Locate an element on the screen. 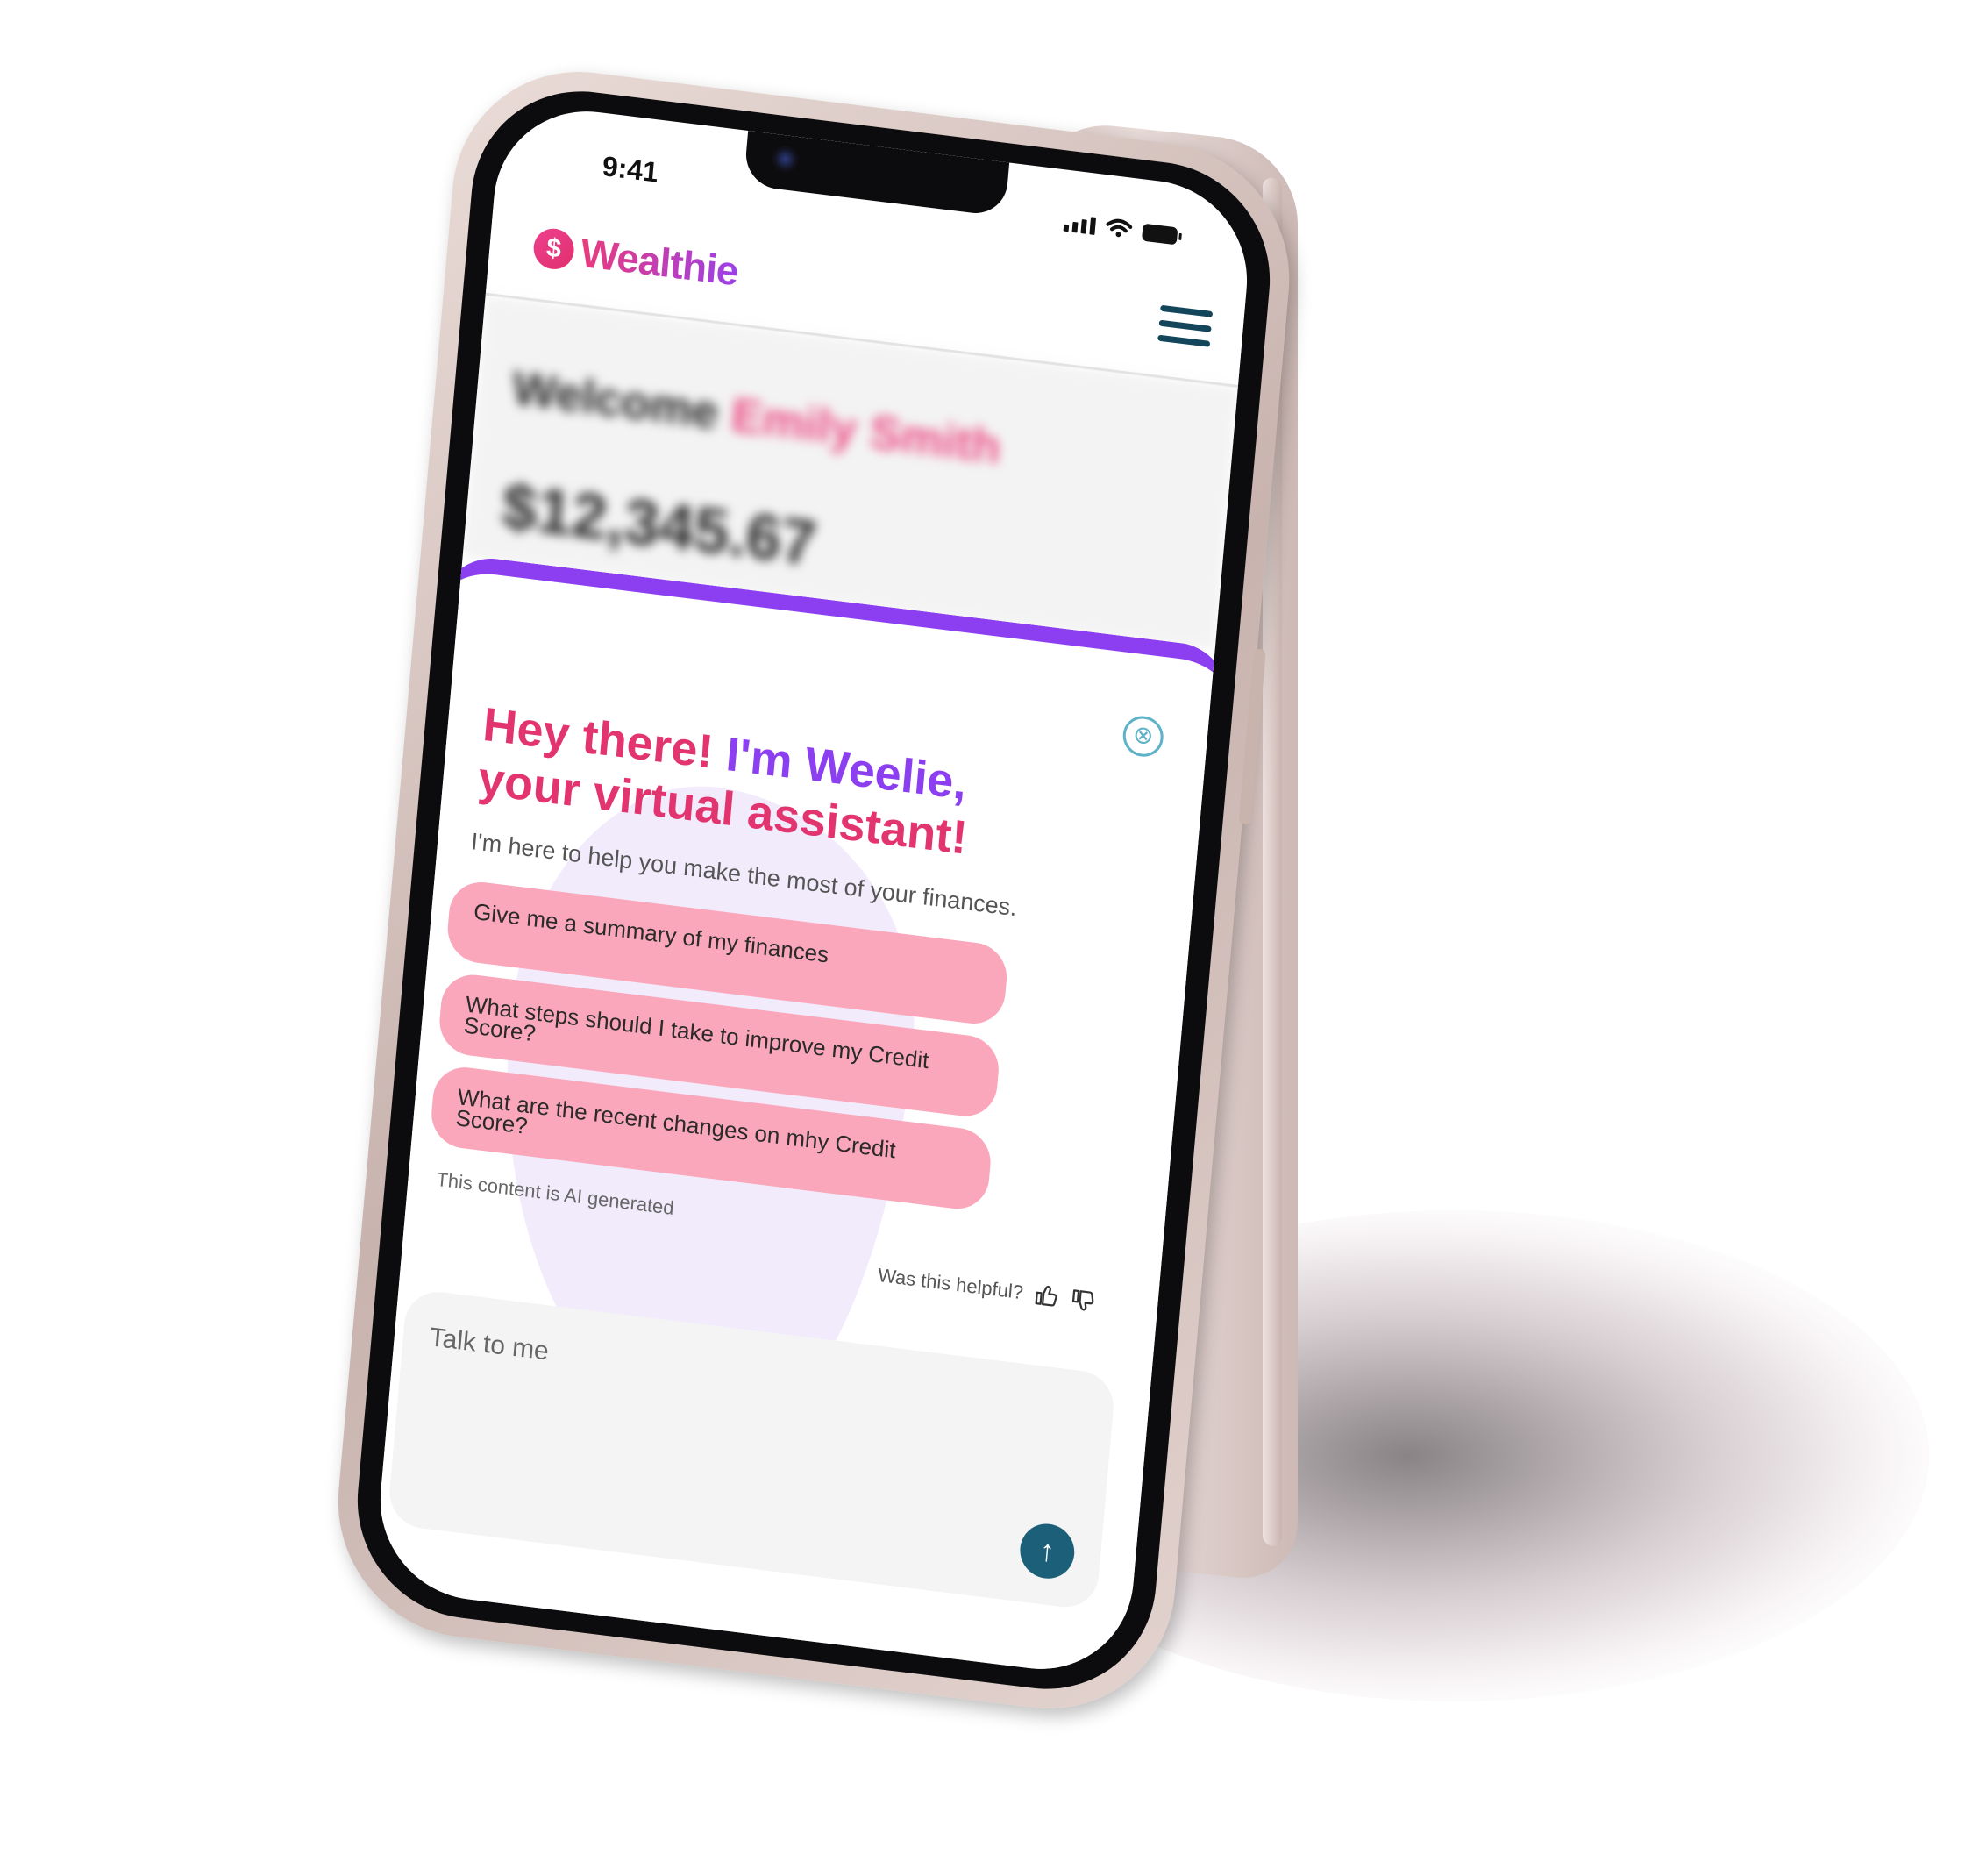  camera-icon is located at coordinates (785, 159).